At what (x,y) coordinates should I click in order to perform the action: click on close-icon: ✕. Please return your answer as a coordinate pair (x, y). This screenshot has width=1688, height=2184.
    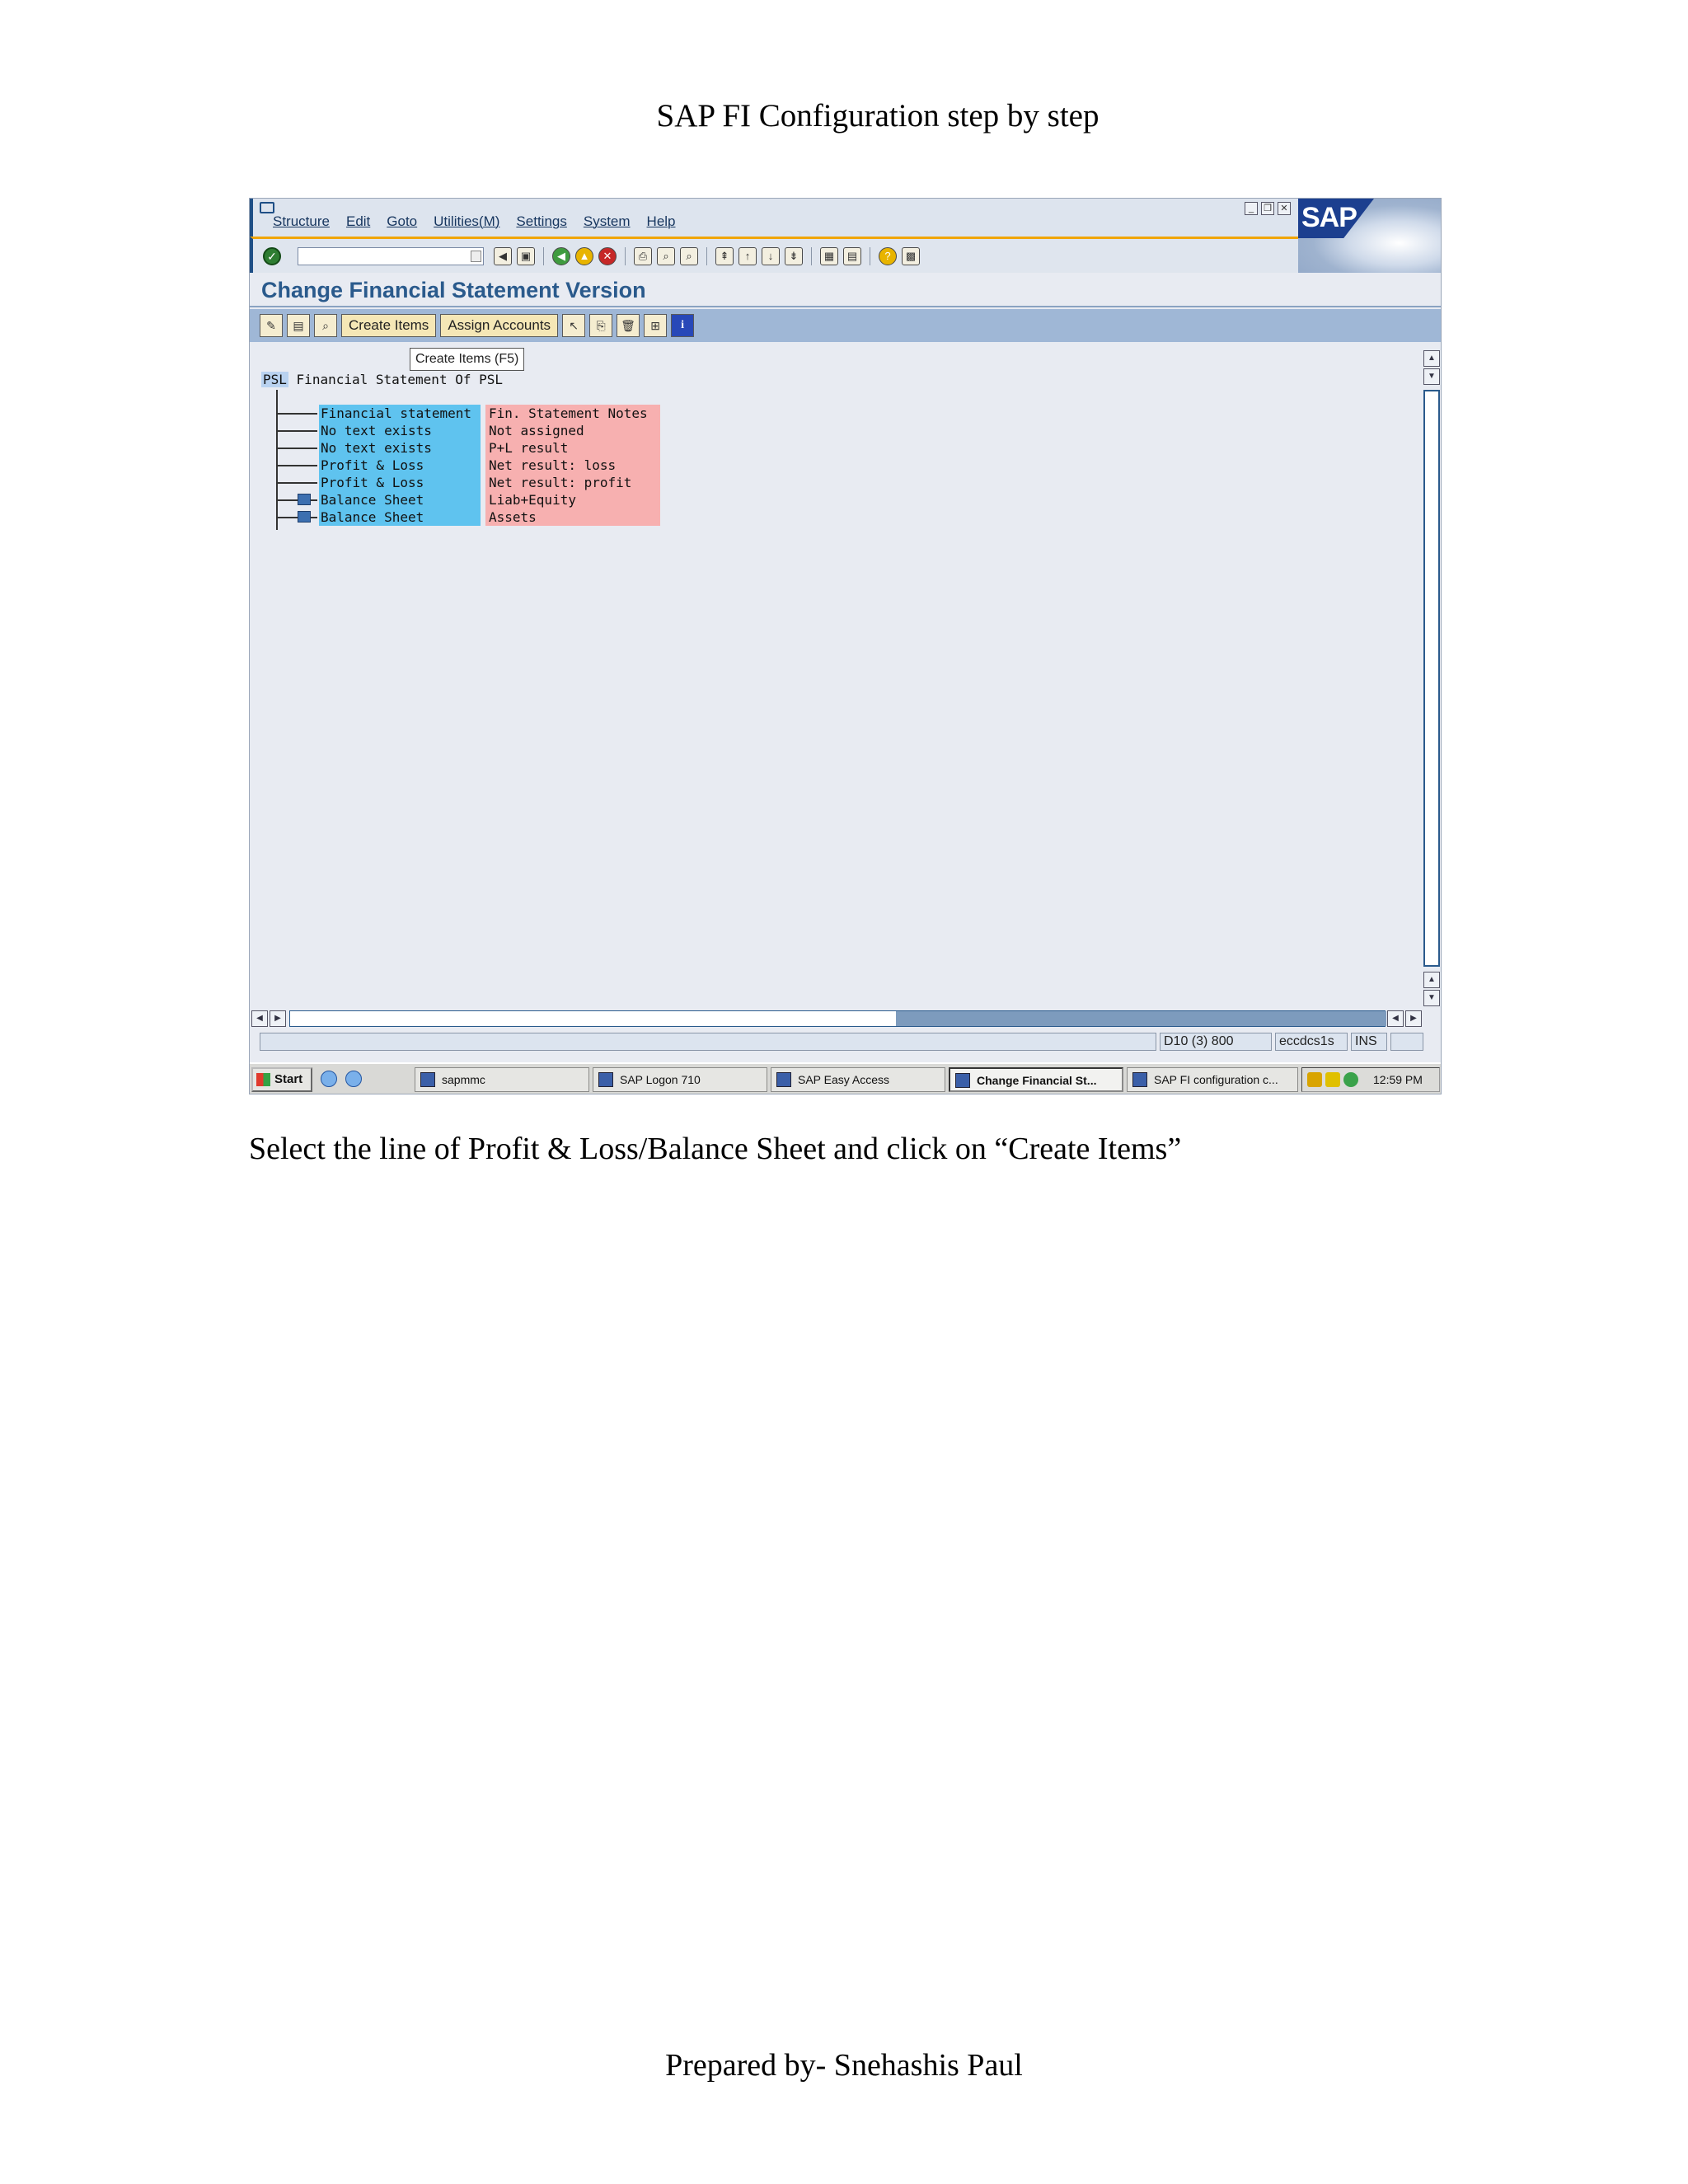
    Looking at the image, I should click on (1284, 208).